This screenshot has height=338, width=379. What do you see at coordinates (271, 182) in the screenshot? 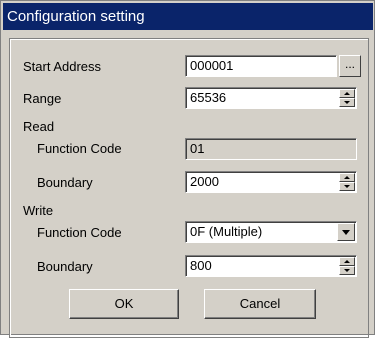
I see `read-boundary-input: 2000` at bounding box center [271, 182].